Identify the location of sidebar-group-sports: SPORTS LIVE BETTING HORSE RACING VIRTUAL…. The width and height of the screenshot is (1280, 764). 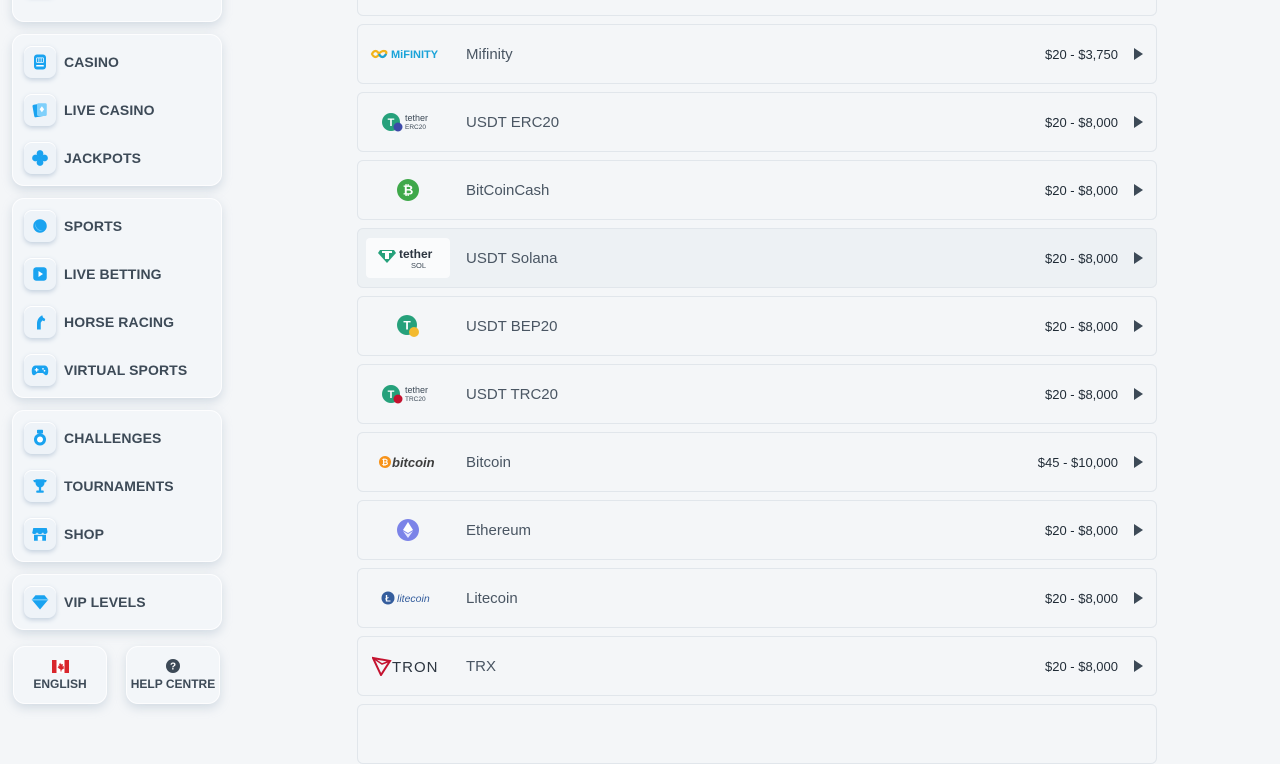
(117, 298).